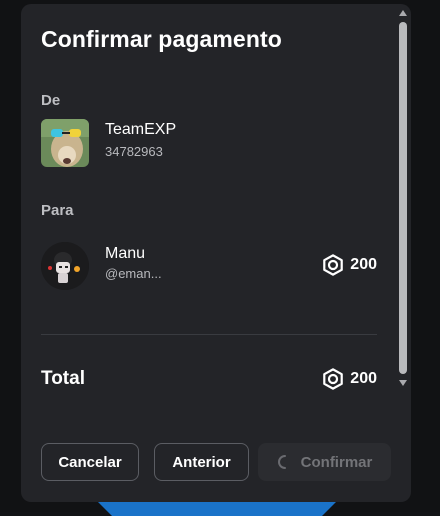 This screenshot has width=440, height=516. I want to click on group-avatar-image, so click(65, 143).